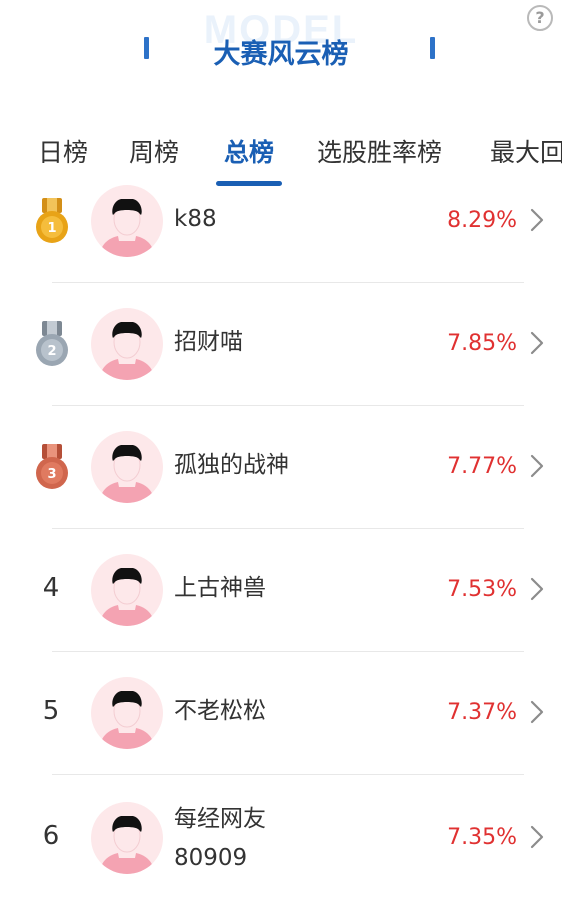  What do you see at coordinates (220, 711) in the screenshot?
I see `user-name: 不老松松` at bounding box center [220, 711].